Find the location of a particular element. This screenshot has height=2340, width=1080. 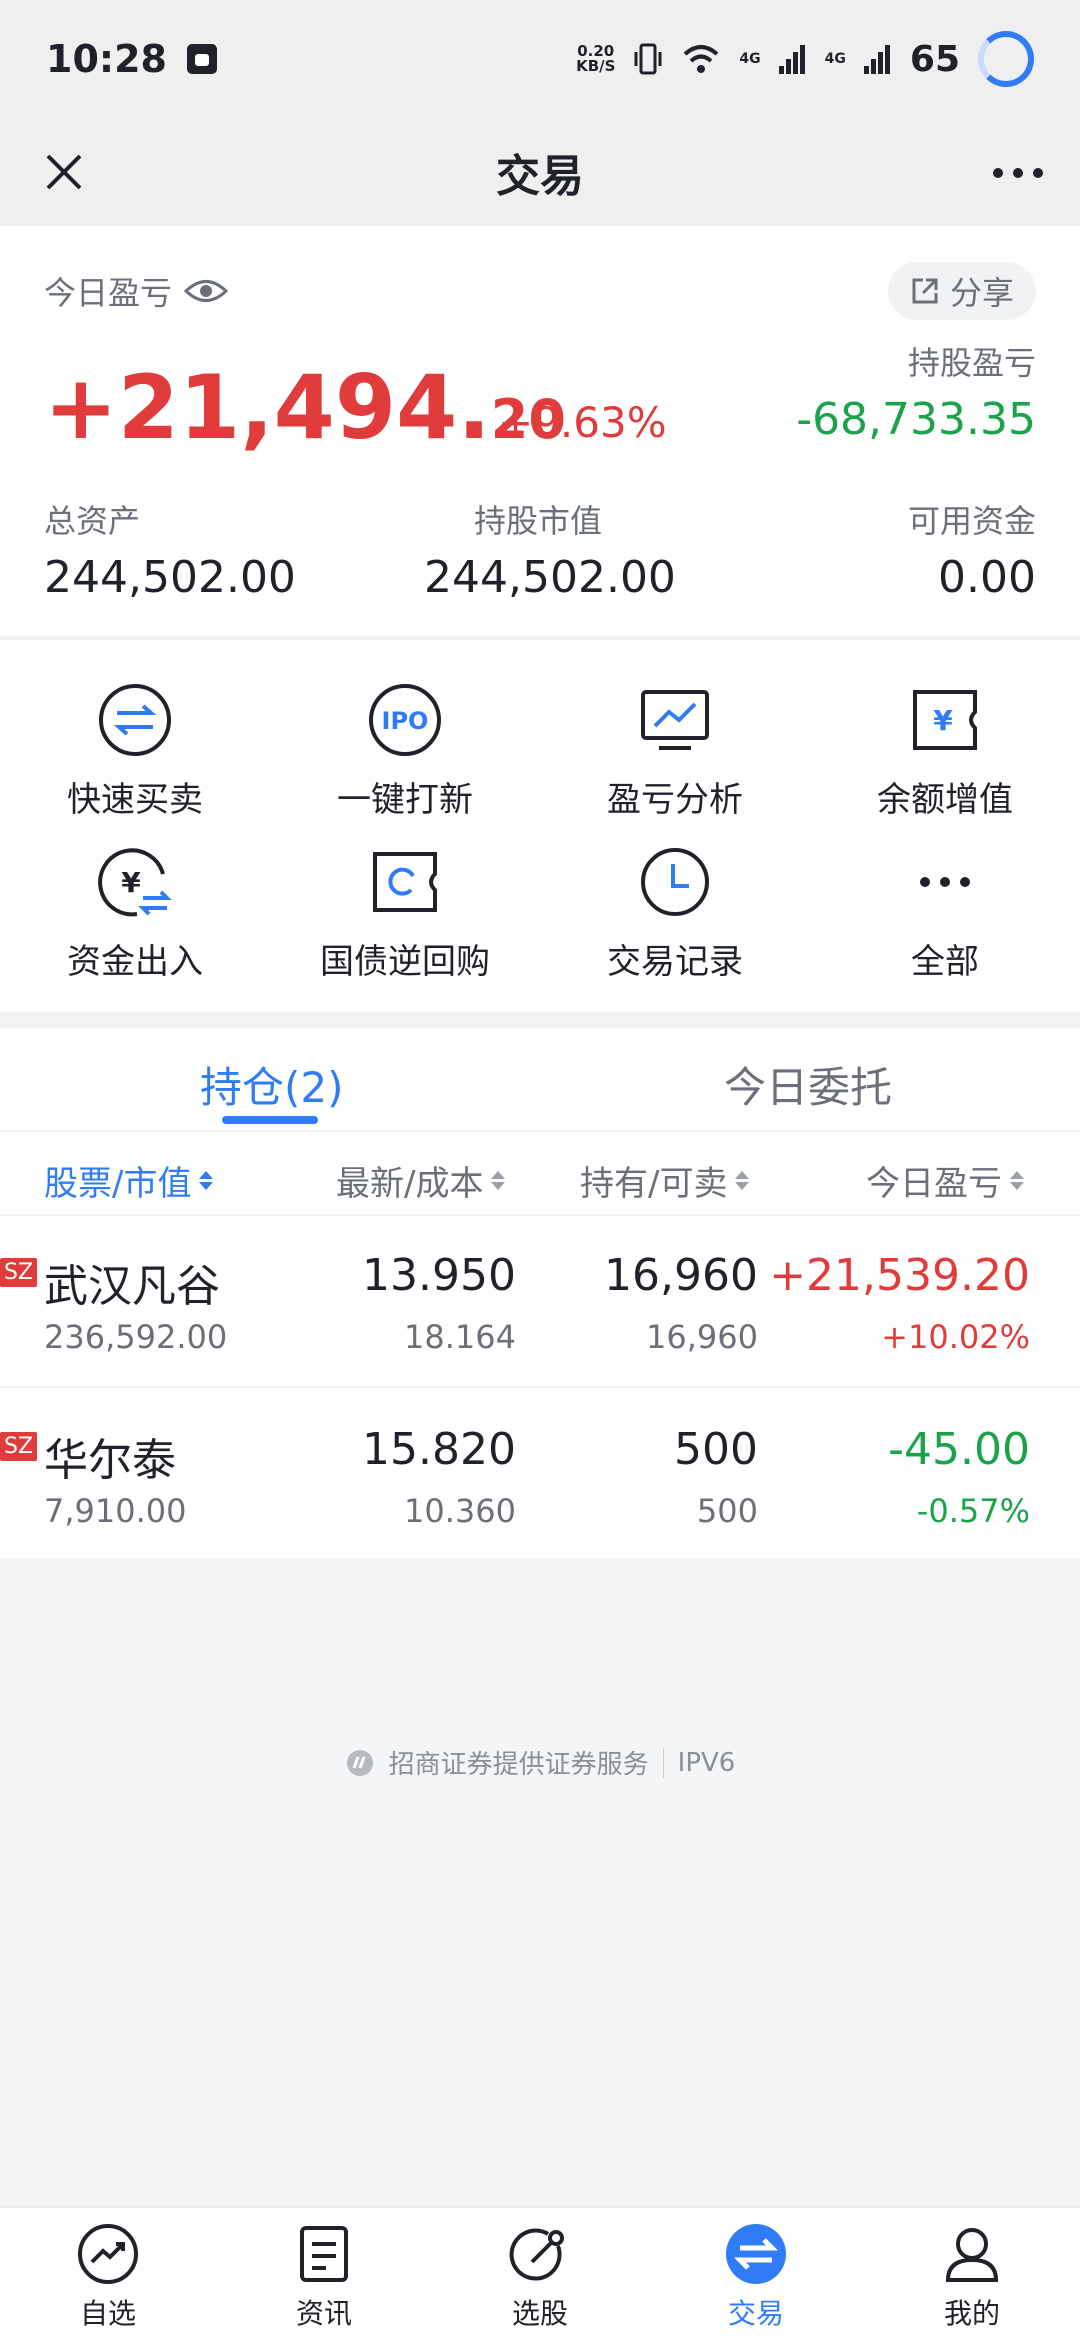

network-type-2: 4G is located at coordinates (835, 59).